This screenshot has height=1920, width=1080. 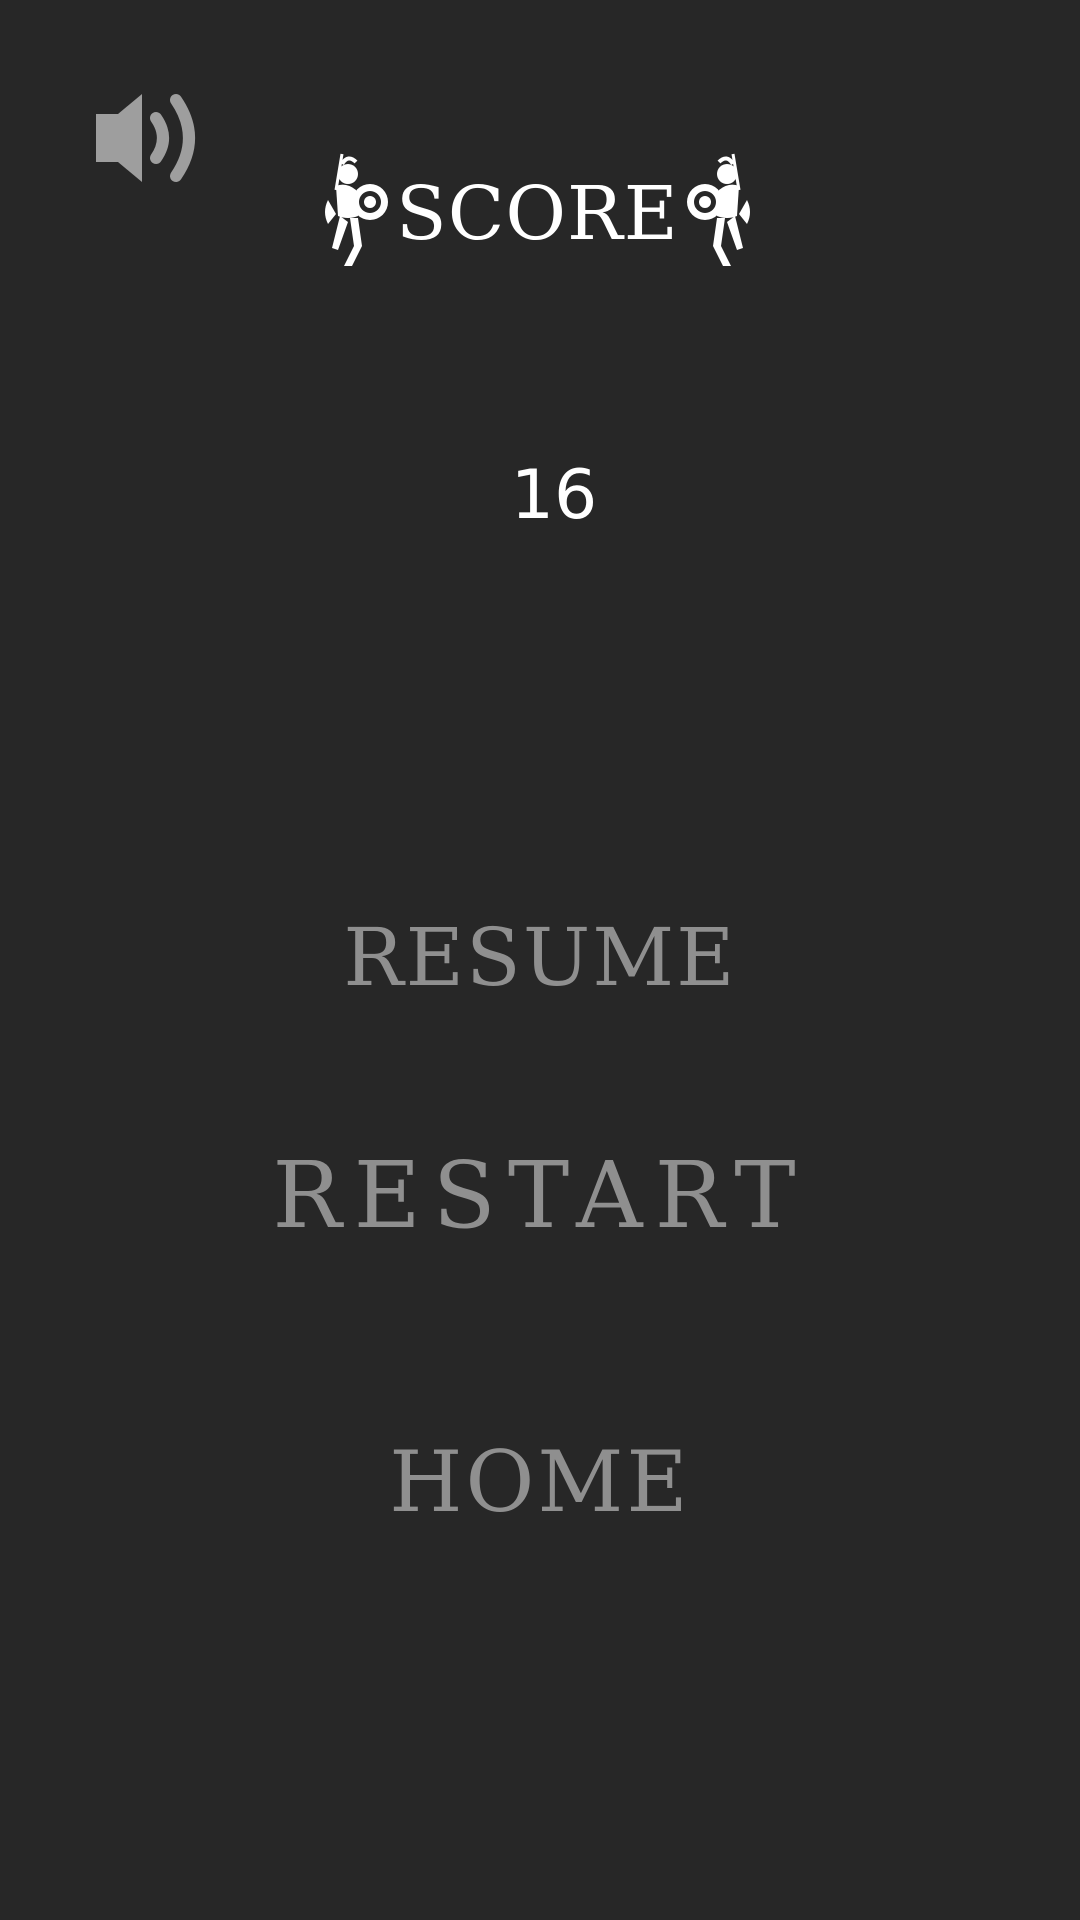 I want to click on spartan-warrior-right-icon, so click(x=718, y=209).